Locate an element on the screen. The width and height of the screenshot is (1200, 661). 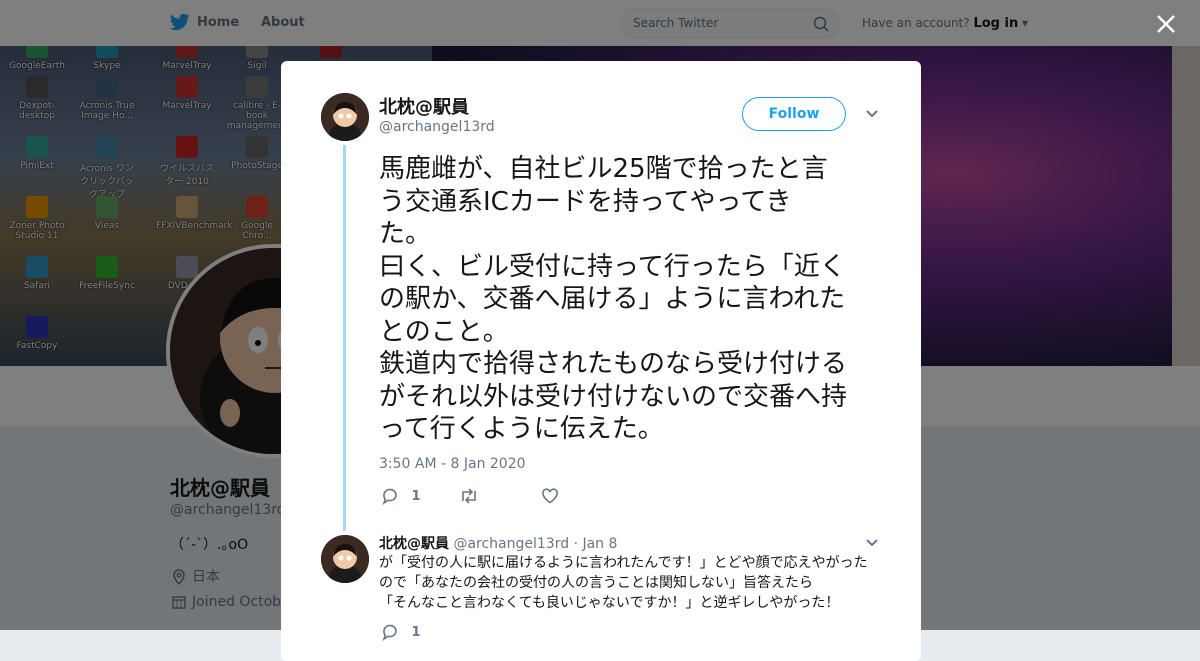
reply-author-avatar is located at coordinates (345, 559).